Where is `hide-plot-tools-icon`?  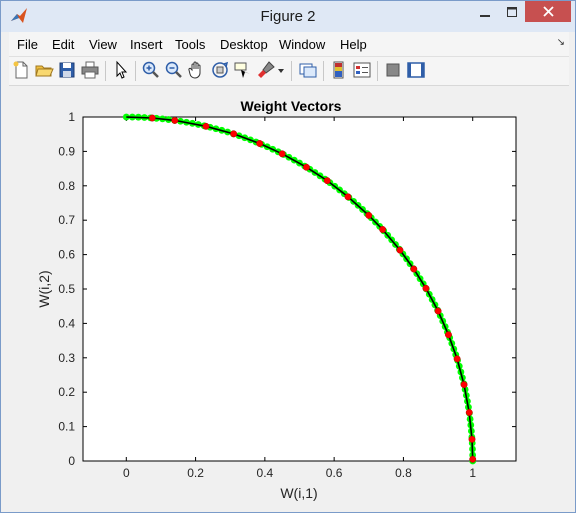 hide-plot-tools-icon is located at coordinates (393, 70).